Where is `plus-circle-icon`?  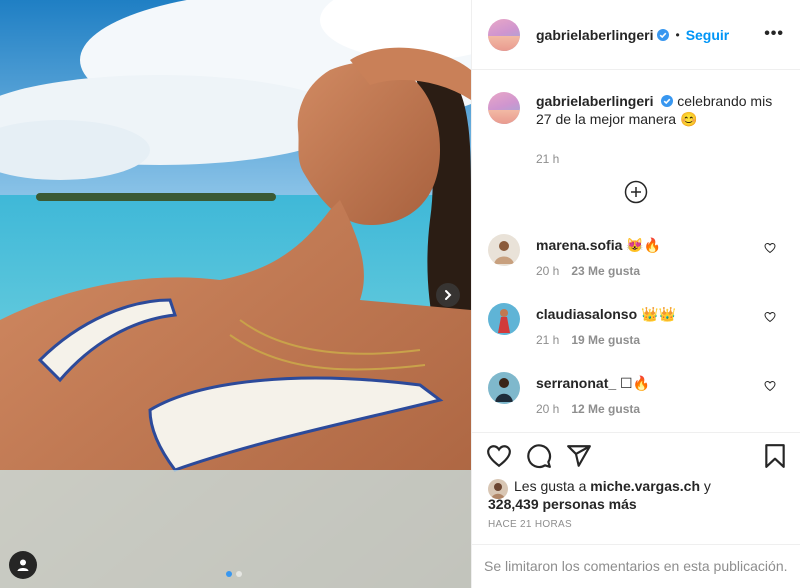 plus-circle-icon is located at coordinates (636, 192).